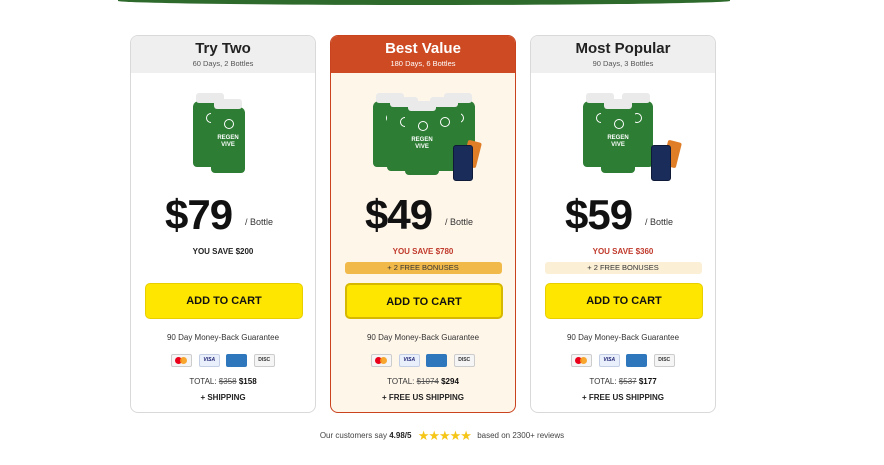 This screenshot has height=465, width=884. What do you see at coordinates (423, 251) in the screenshot?
I see `savings-text: YOU SAVE $780` at bounding box center [423, 251].